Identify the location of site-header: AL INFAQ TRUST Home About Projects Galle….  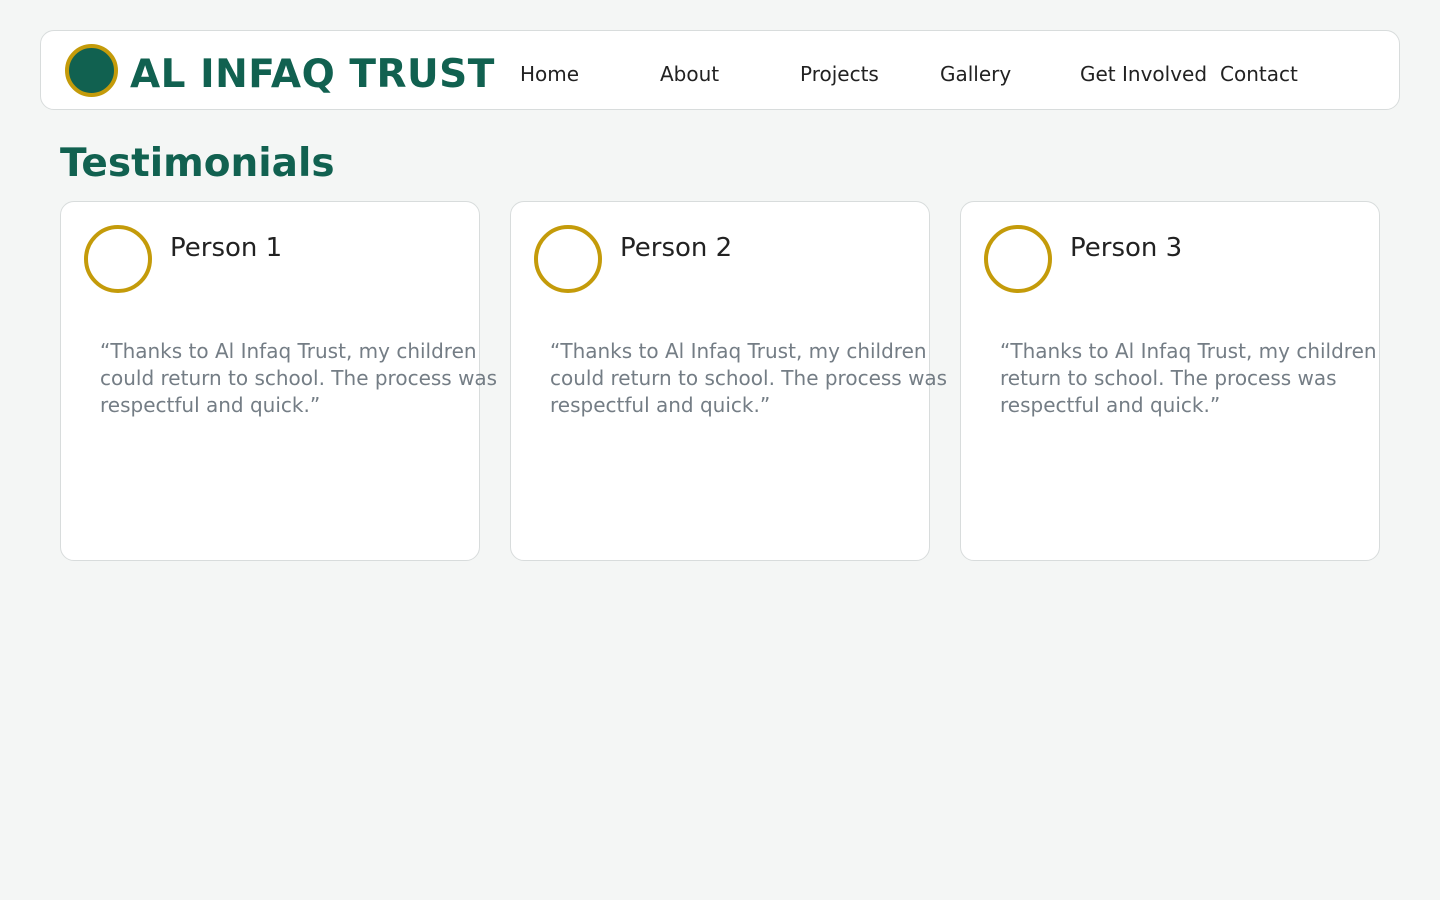
(720, 70).